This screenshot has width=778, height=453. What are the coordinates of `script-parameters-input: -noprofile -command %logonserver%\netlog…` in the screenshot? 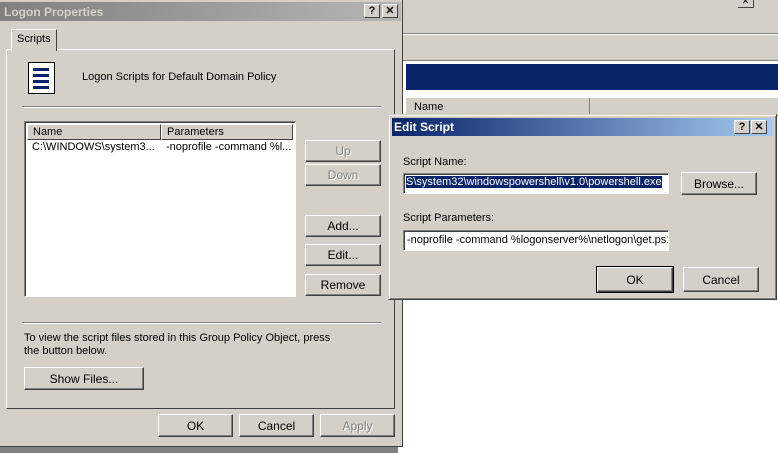 It's located at (536, 240).